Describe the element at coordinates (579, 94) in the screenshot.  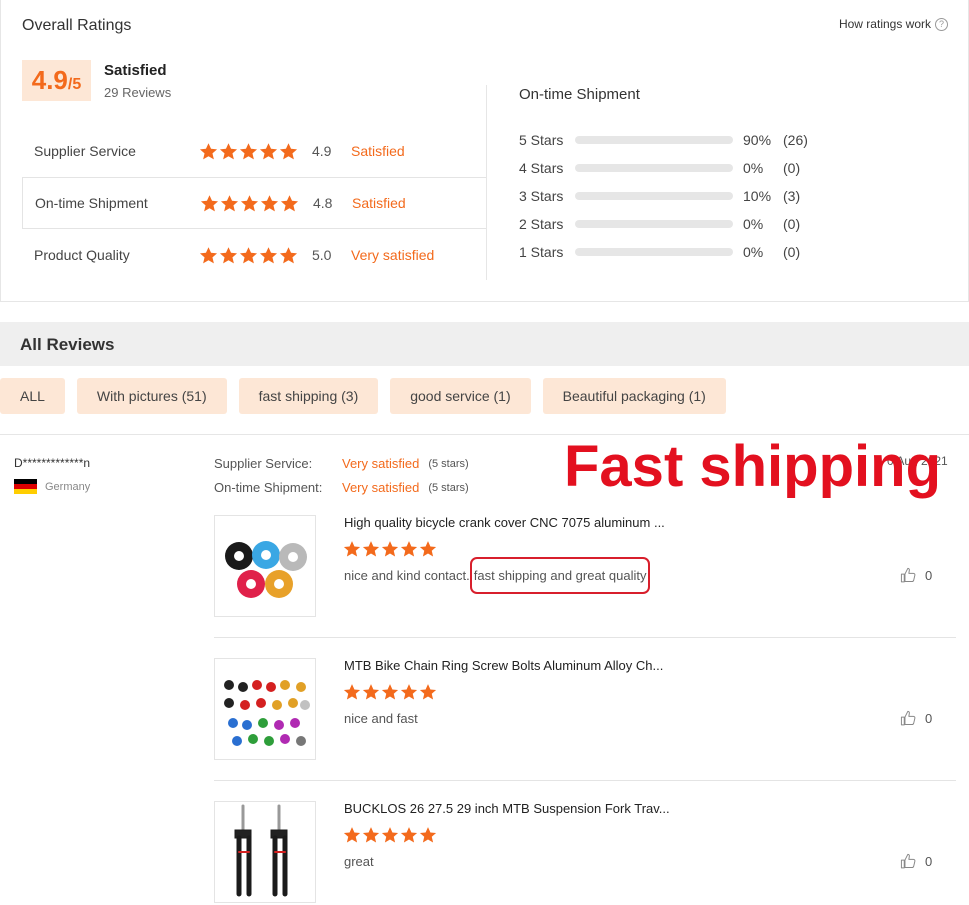
I see `distribution-title: On-time Shipment` at that location.